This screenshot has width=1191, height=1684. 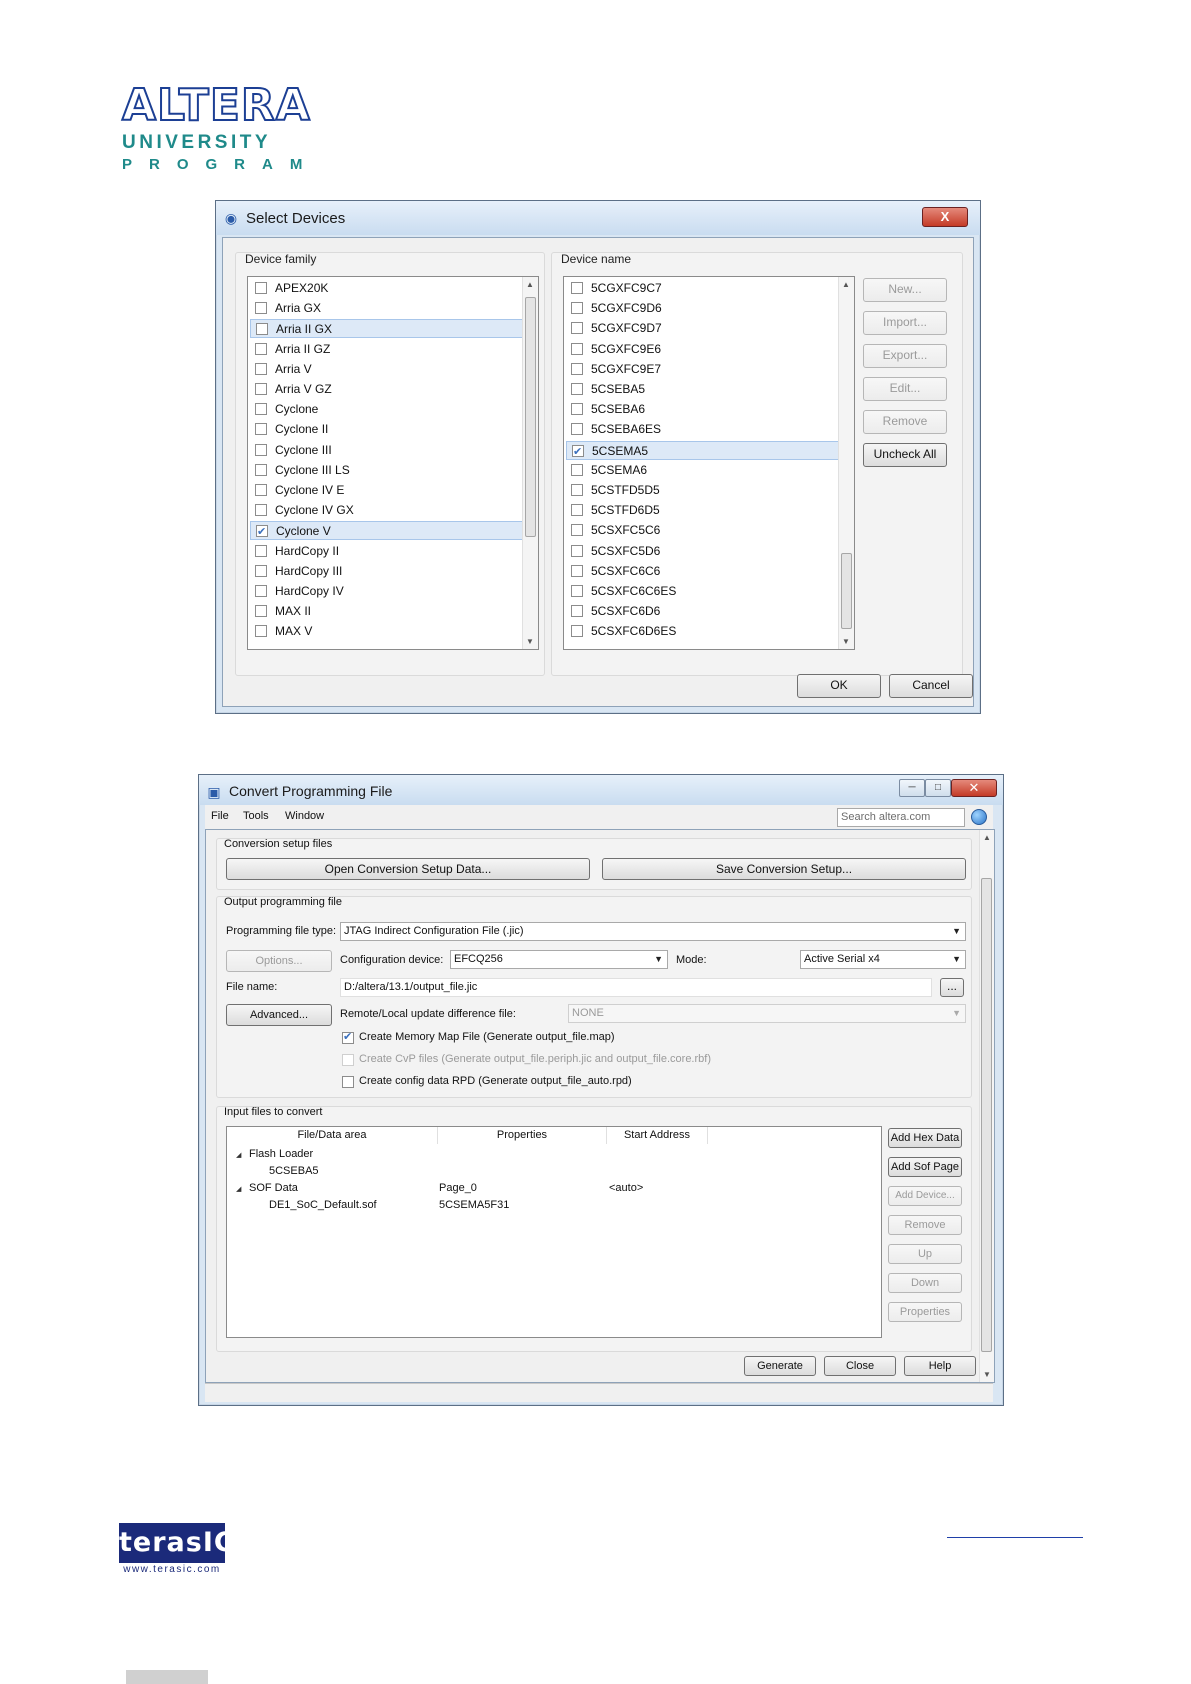 What do you see at coordinates (931, 686) in the screenshot?
I see `cancel-button: Cancel` at bounding box center [931, 686].